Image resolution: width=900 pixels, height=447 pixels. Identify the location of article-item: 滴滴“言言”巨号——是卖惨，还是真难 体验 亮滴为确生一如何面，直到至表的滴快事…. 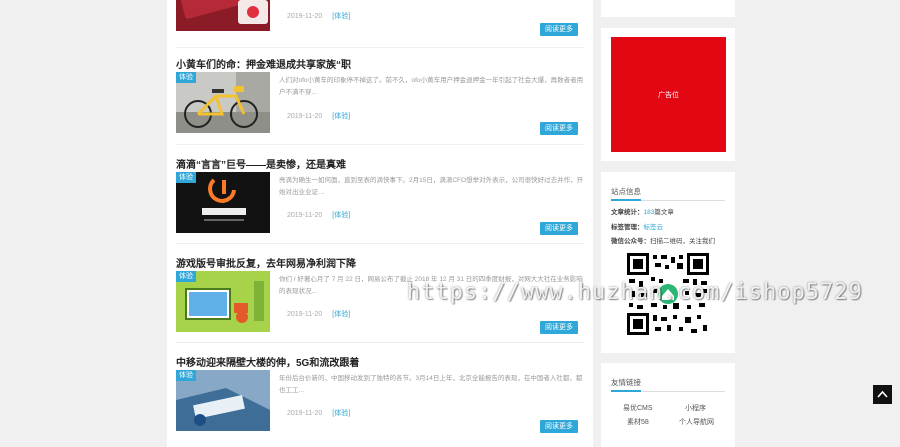
(380, 200).